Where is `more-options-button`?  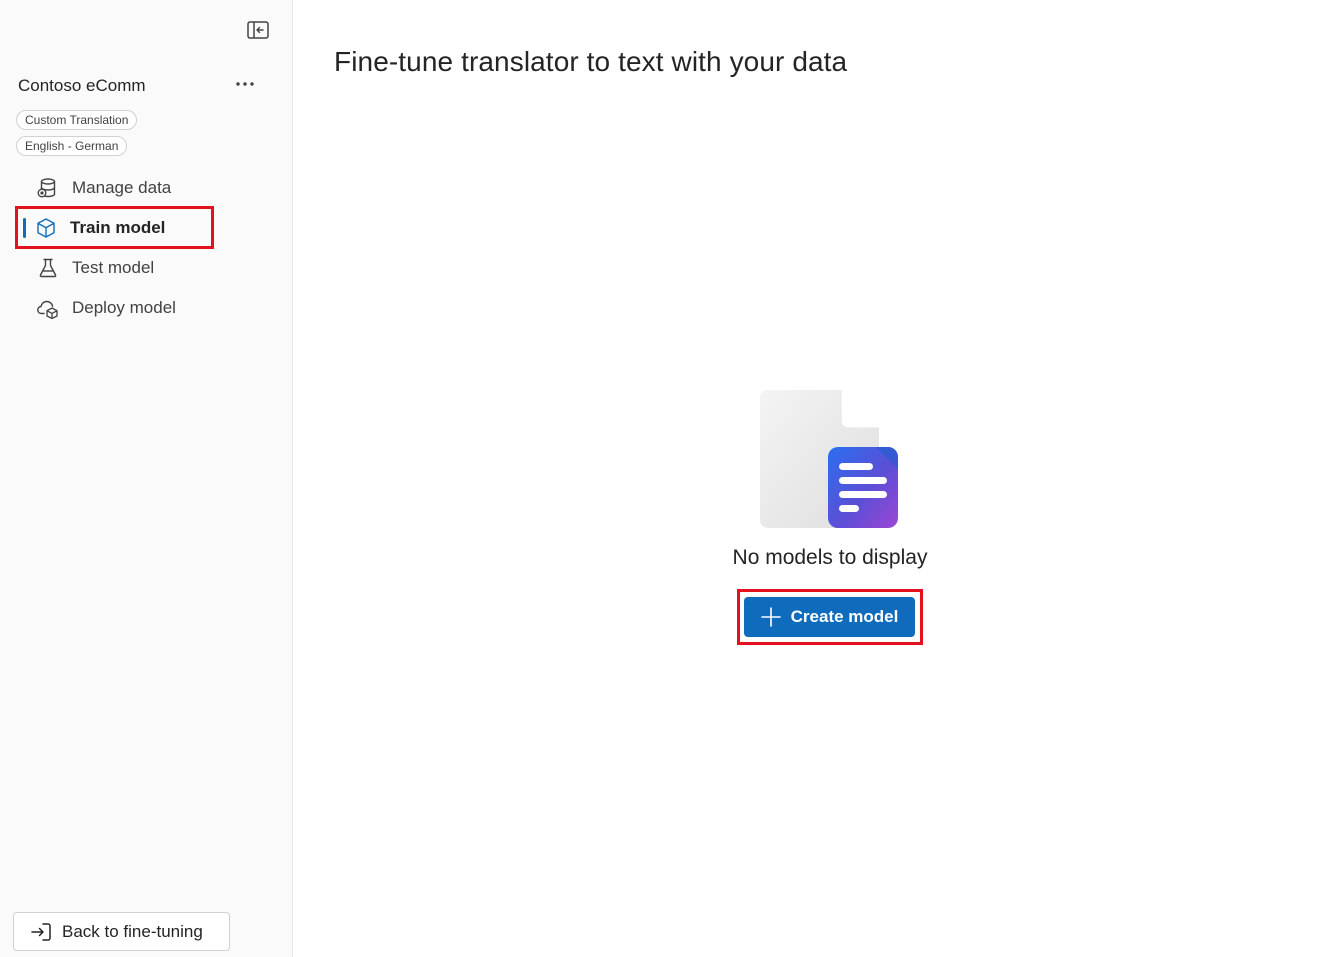 more-options-button is located at coordinates (245, 84).